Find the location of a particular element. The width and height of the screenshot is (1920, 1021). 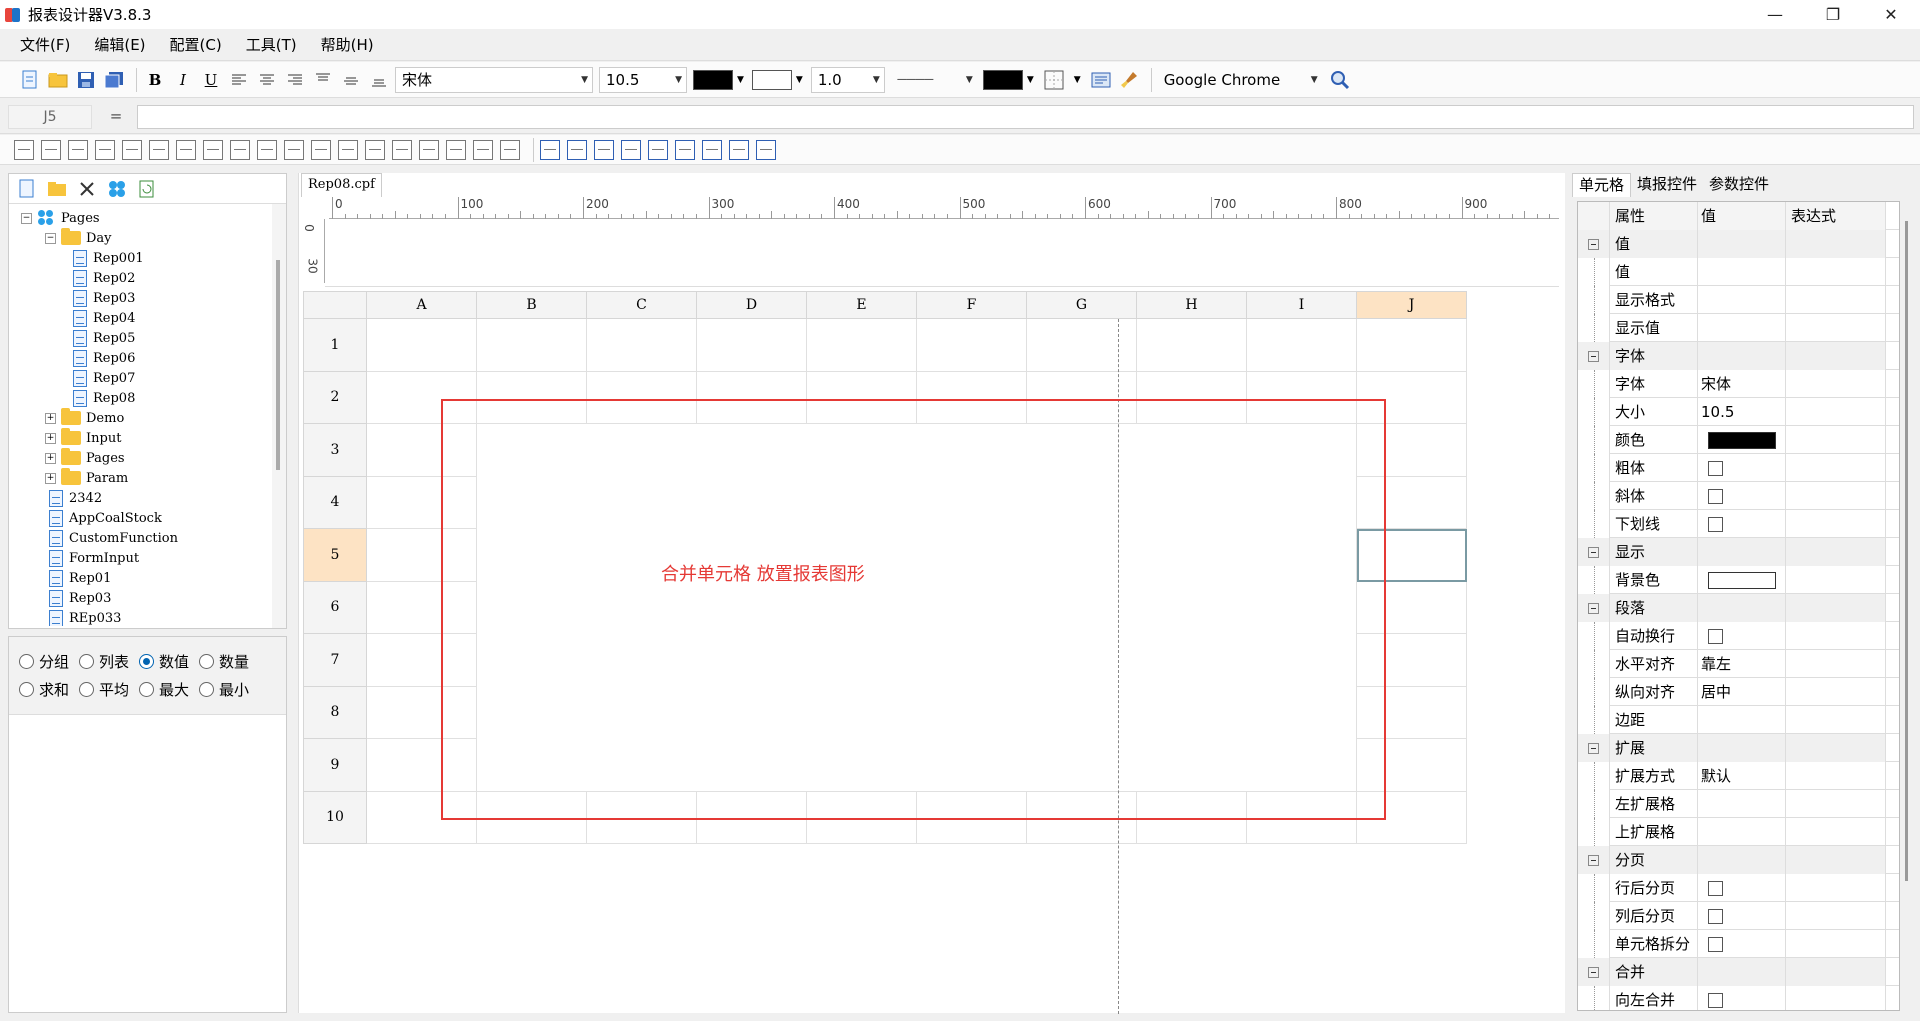

pages-icon is located at coordinates (117, 189).